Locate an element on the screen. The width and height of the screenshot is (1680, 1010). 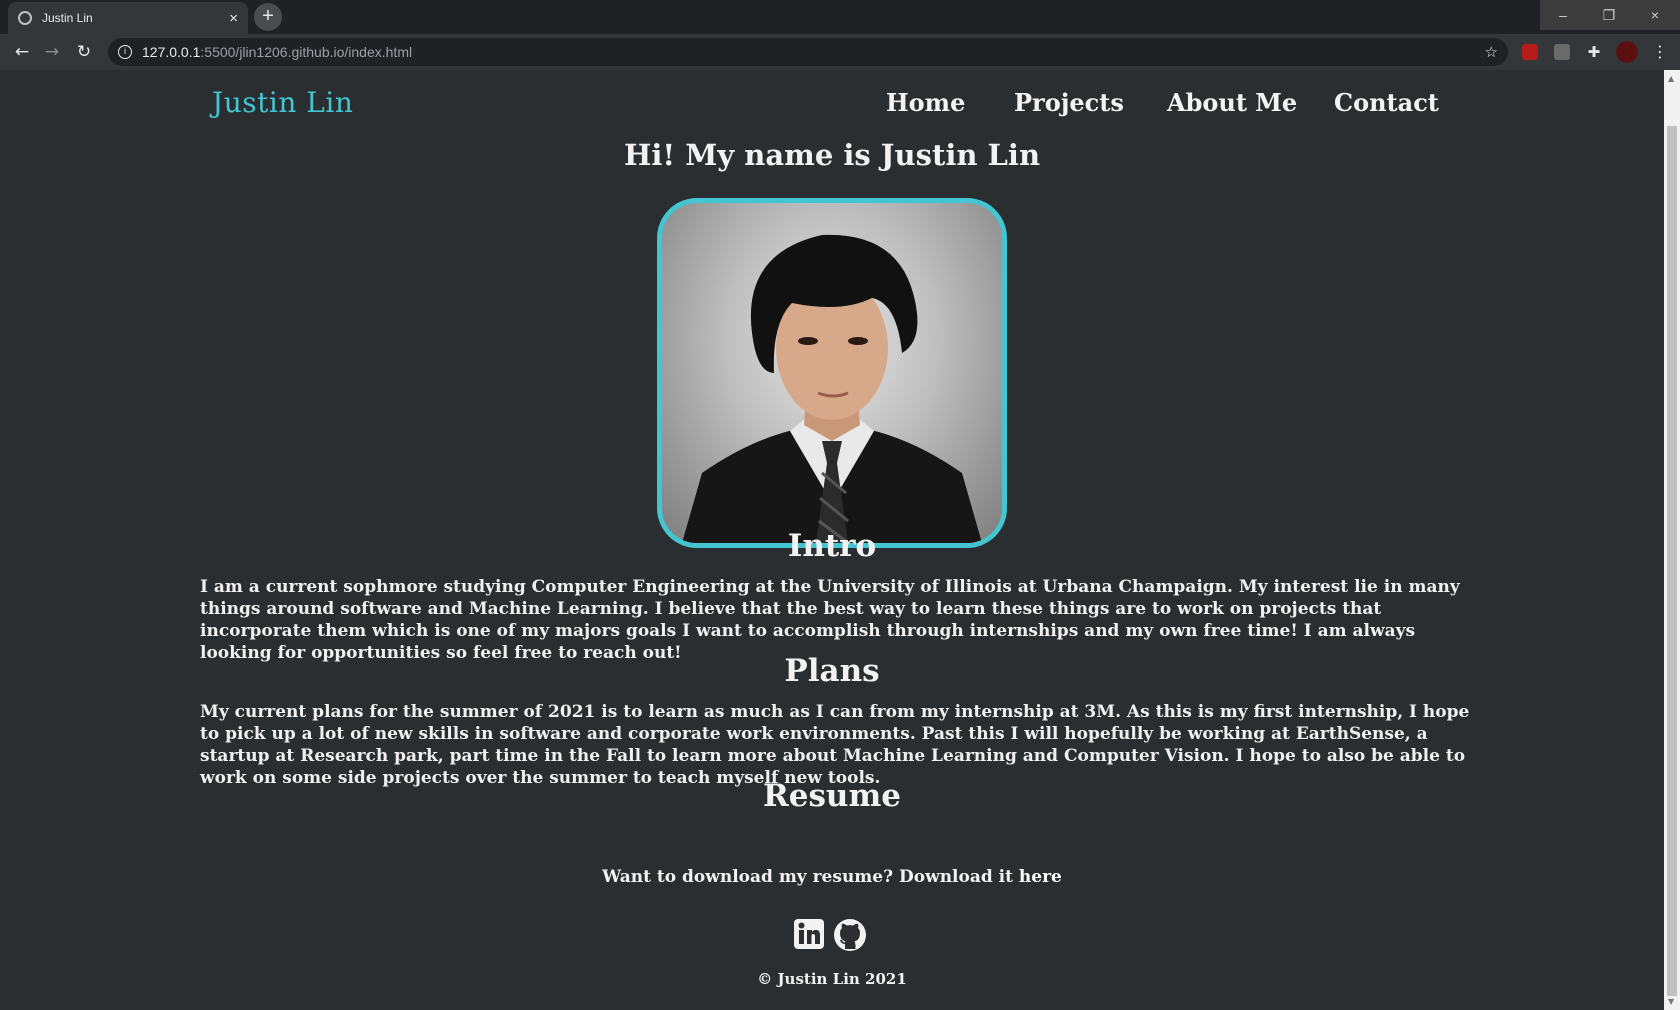
site-info-icon: i is located at coordinates (125, 52).